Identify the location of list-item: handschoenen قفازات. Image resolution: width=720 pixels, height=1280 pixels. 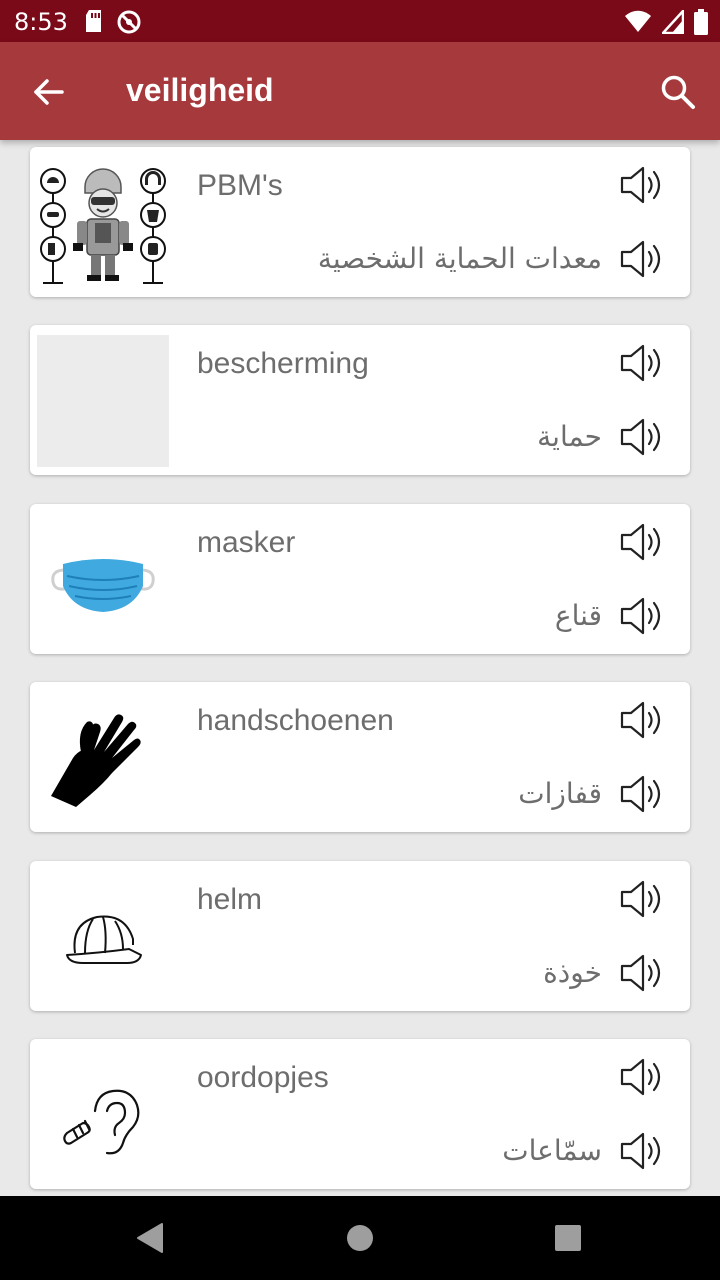
(360, 757).